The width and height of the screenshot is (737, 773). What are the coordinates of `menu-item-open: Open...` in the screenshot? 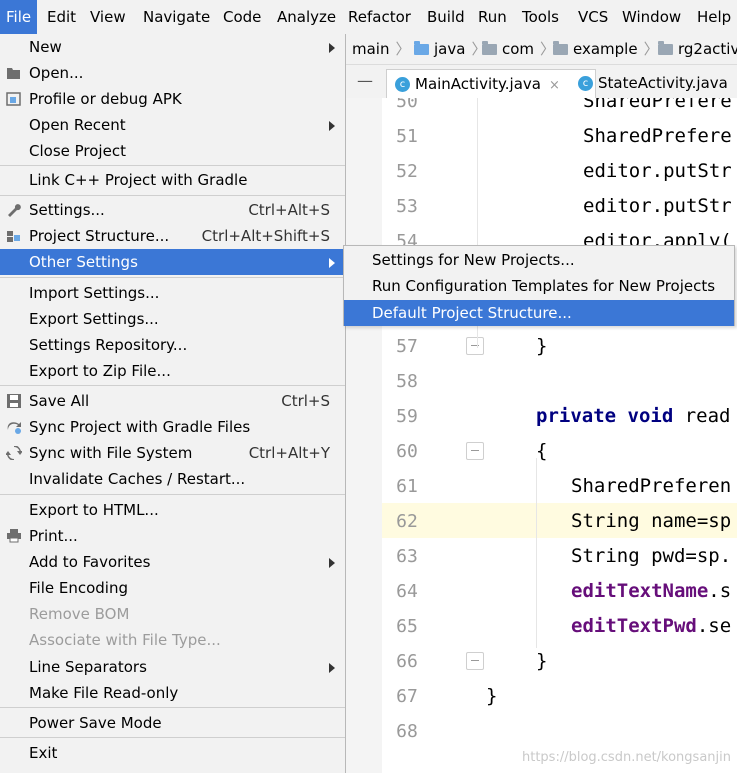 It's located at (172, 73).